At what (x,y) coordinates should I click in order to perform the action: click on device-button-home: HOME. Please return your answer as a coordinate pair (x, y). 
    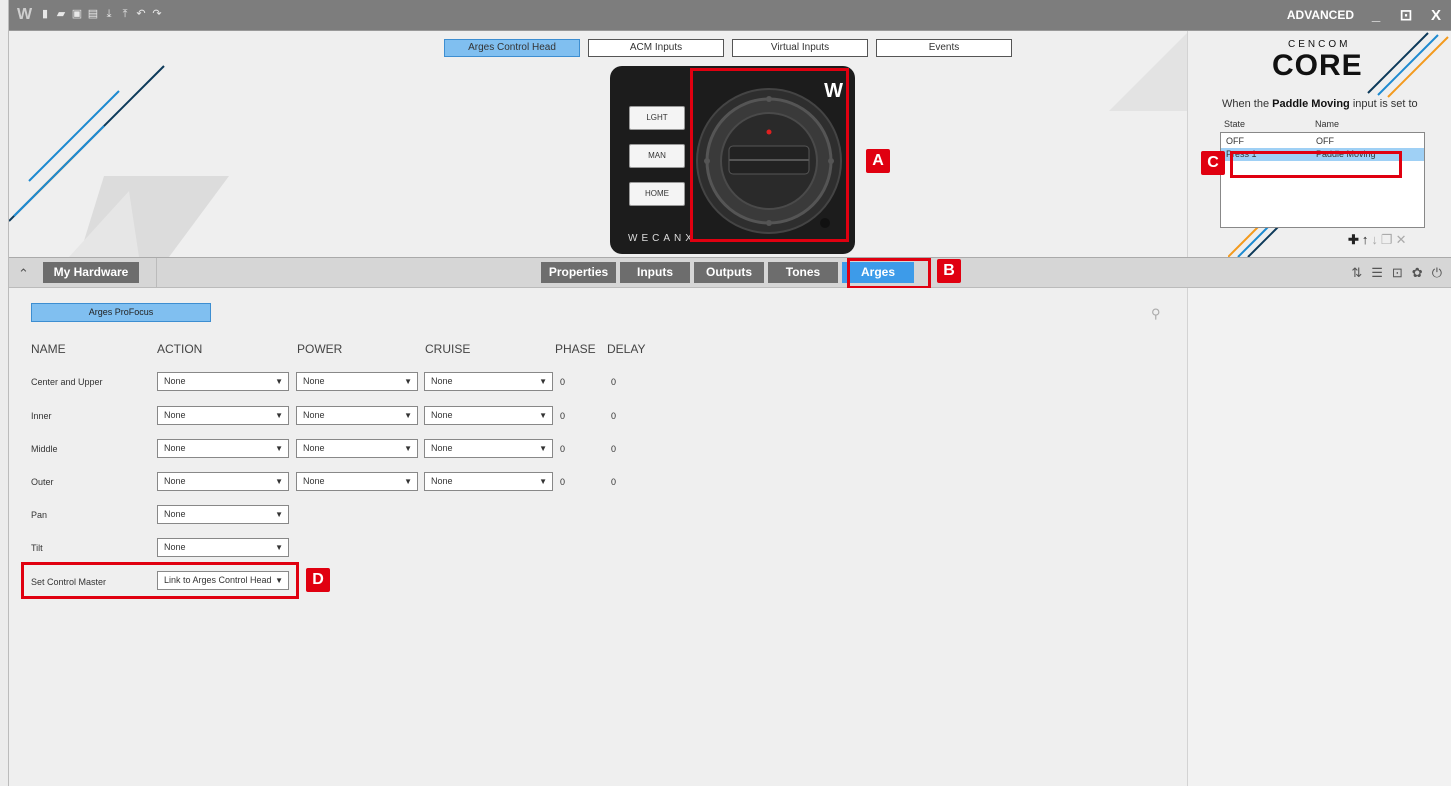
    Looking at the image, I should click on (657, 194).